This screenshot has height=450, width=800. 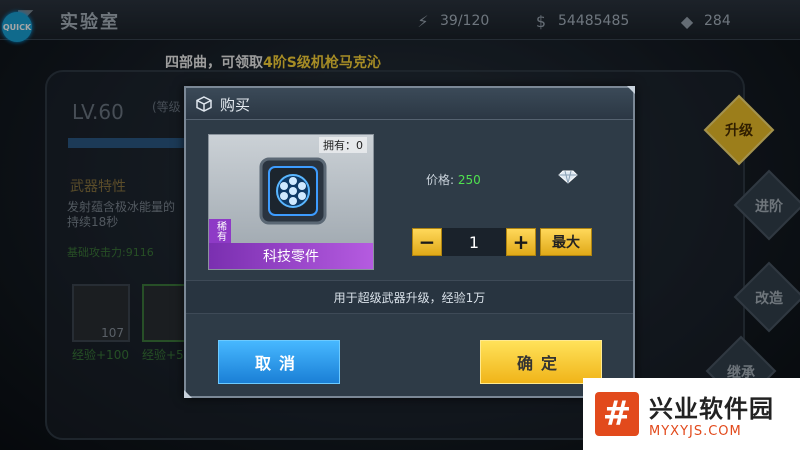 I want to click on decrease-button: −, so click(x=427, y=242).